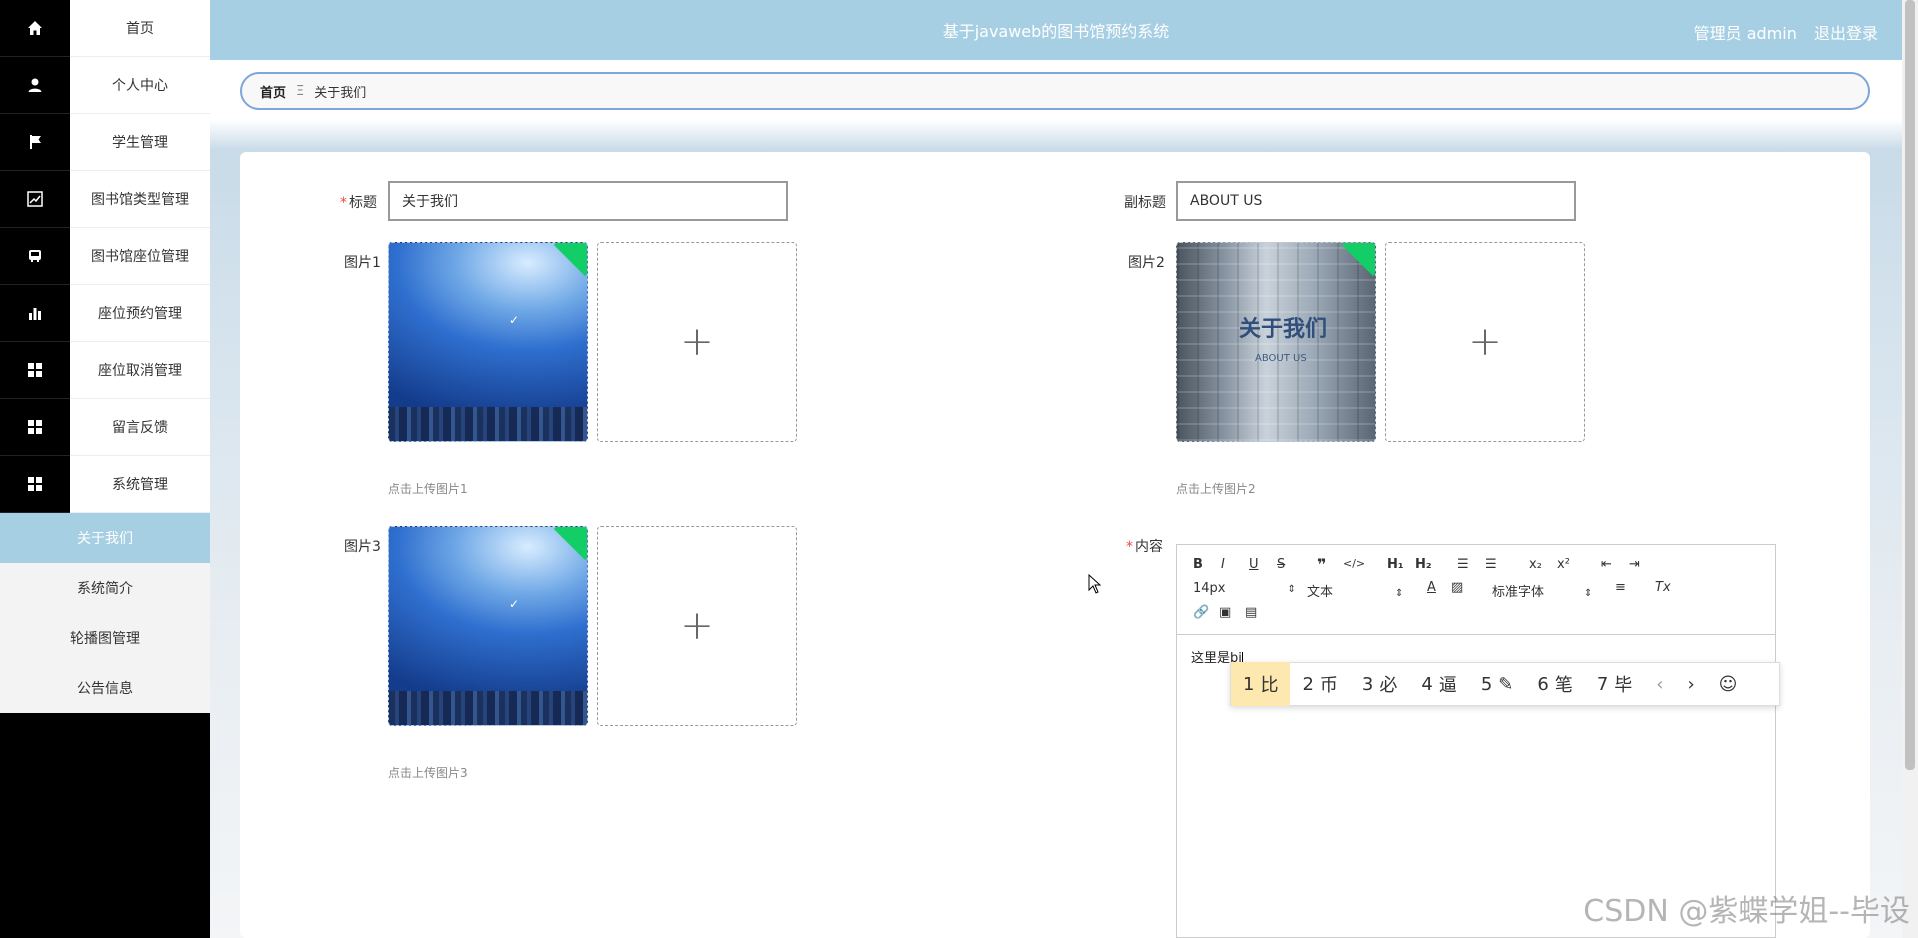 This screenshot has height=938, width=1918. Describe the element at coordinates (1319, 684) in the screenshot. I see `ime-candidate: 2币` at that location.